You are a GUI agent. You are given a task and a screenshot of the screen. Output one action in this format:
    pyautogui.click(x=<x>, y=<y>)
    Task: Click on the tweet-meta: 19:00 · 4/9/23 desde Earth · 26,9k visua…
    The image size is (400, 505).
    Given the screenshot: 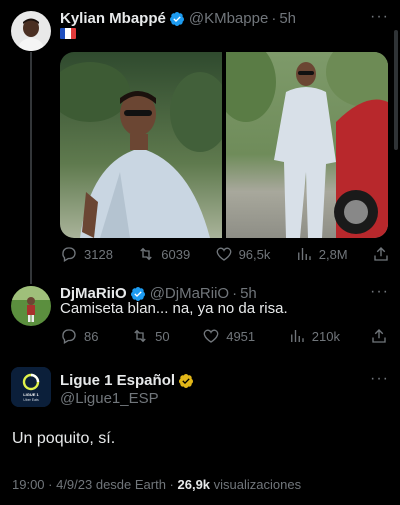 What is the action you would take?
    pyautogui.click(x=156, y=484)
    